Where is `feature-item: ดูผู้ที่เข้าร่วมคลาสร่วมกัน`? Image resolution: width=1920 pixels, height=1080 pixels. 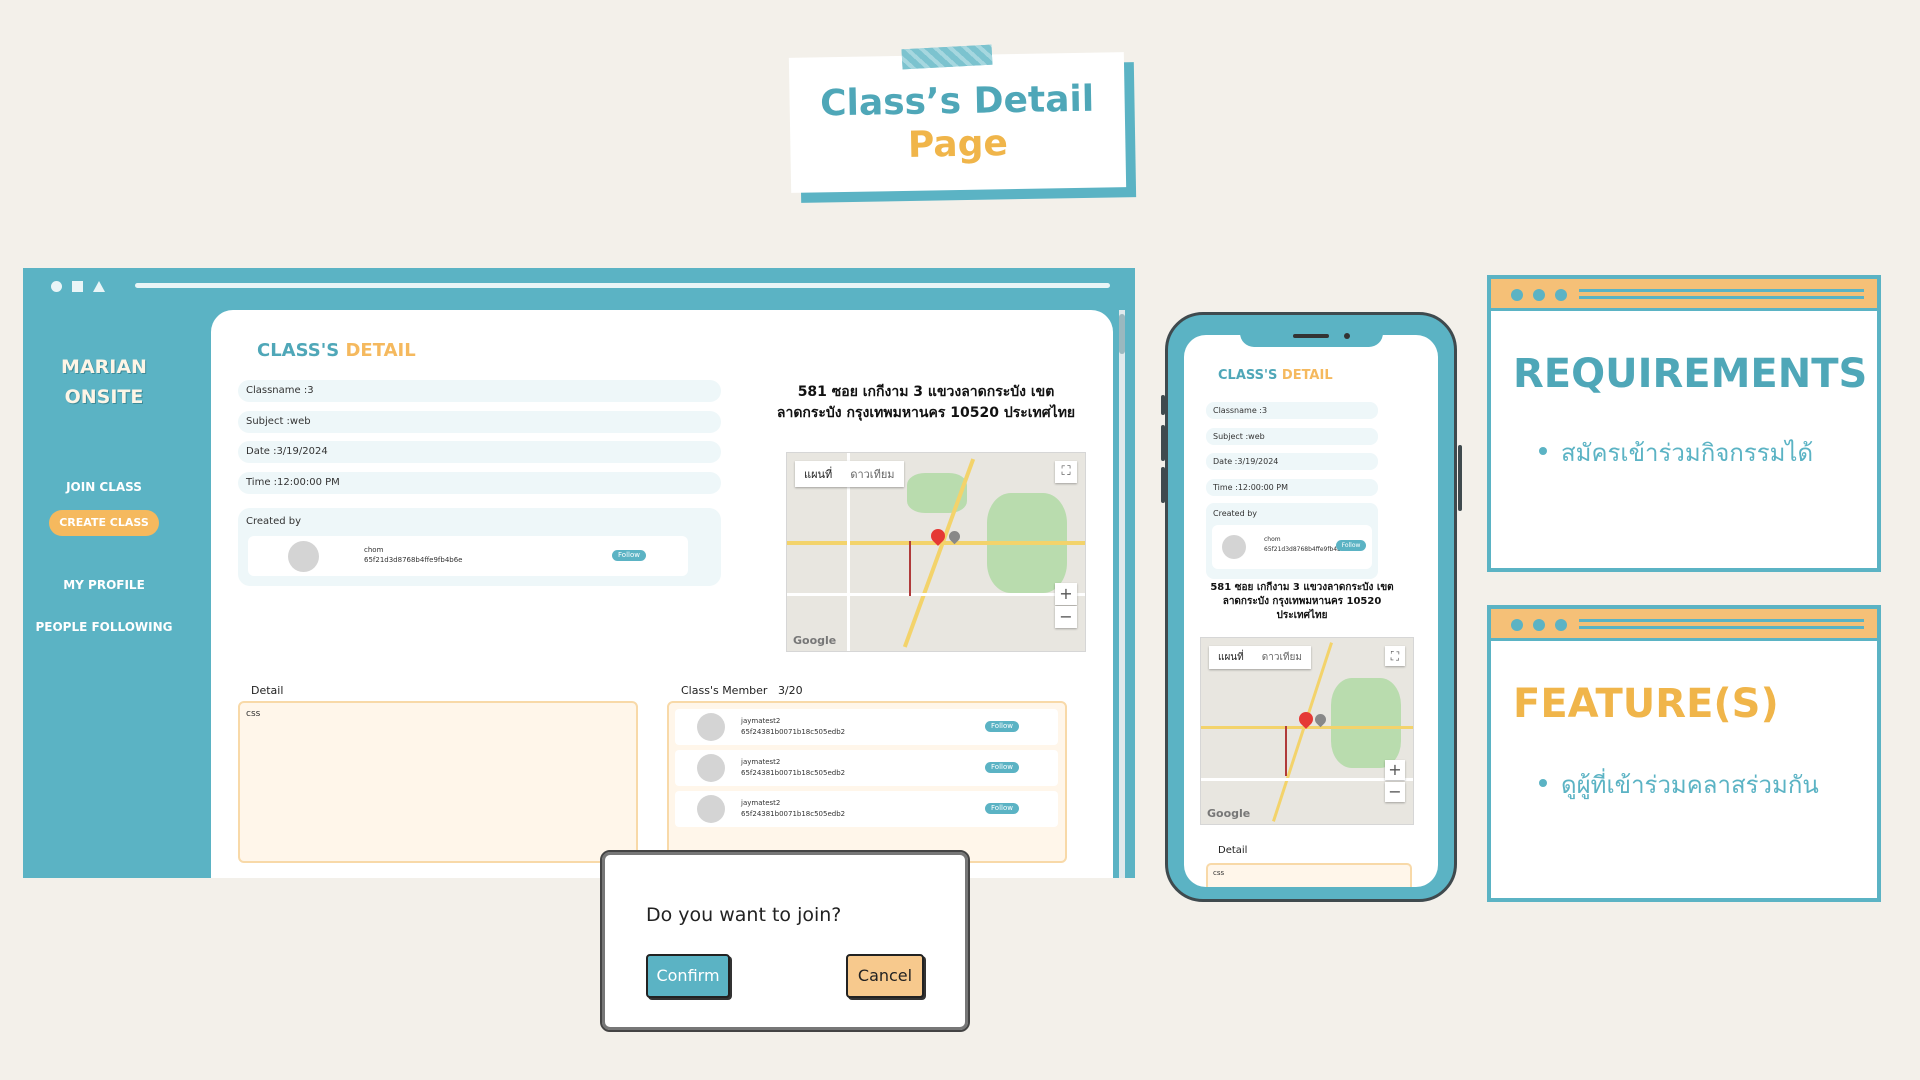 feature-item: ดูผู้ที่เข้าร่วมคลาสร่วมกัน is located at coordinates (1690, 785).